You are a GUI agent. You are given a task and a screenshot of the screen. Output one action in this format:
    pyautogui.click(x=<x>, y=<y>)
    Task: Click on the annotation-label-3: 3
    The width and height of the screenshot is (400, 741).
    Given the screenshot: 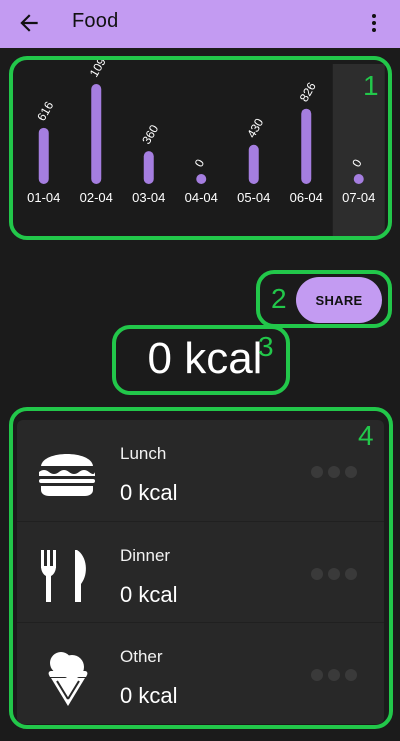 What is the action you would take?
    pyautogui.click(x=266, y=346)
    